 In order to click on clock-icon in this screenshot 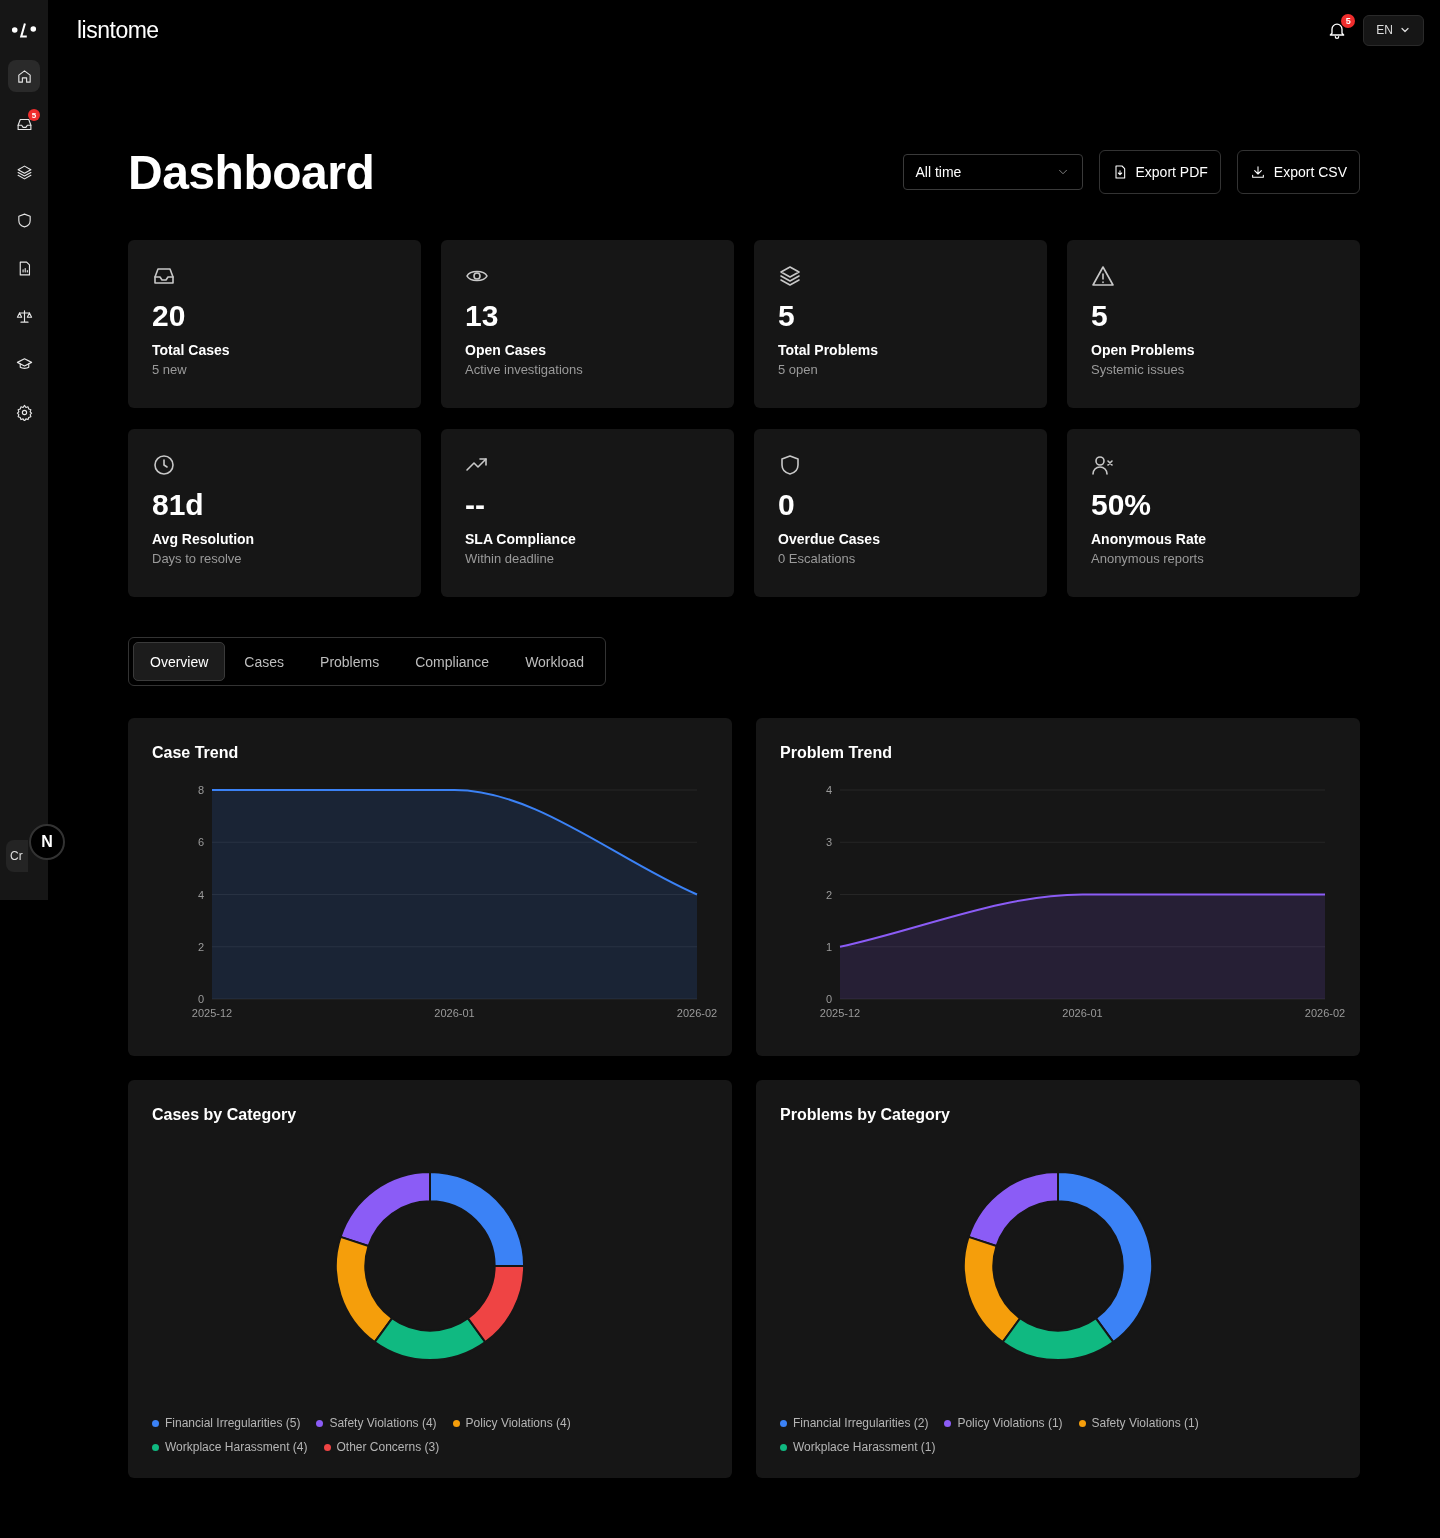, I will do `click(164, 465)`.